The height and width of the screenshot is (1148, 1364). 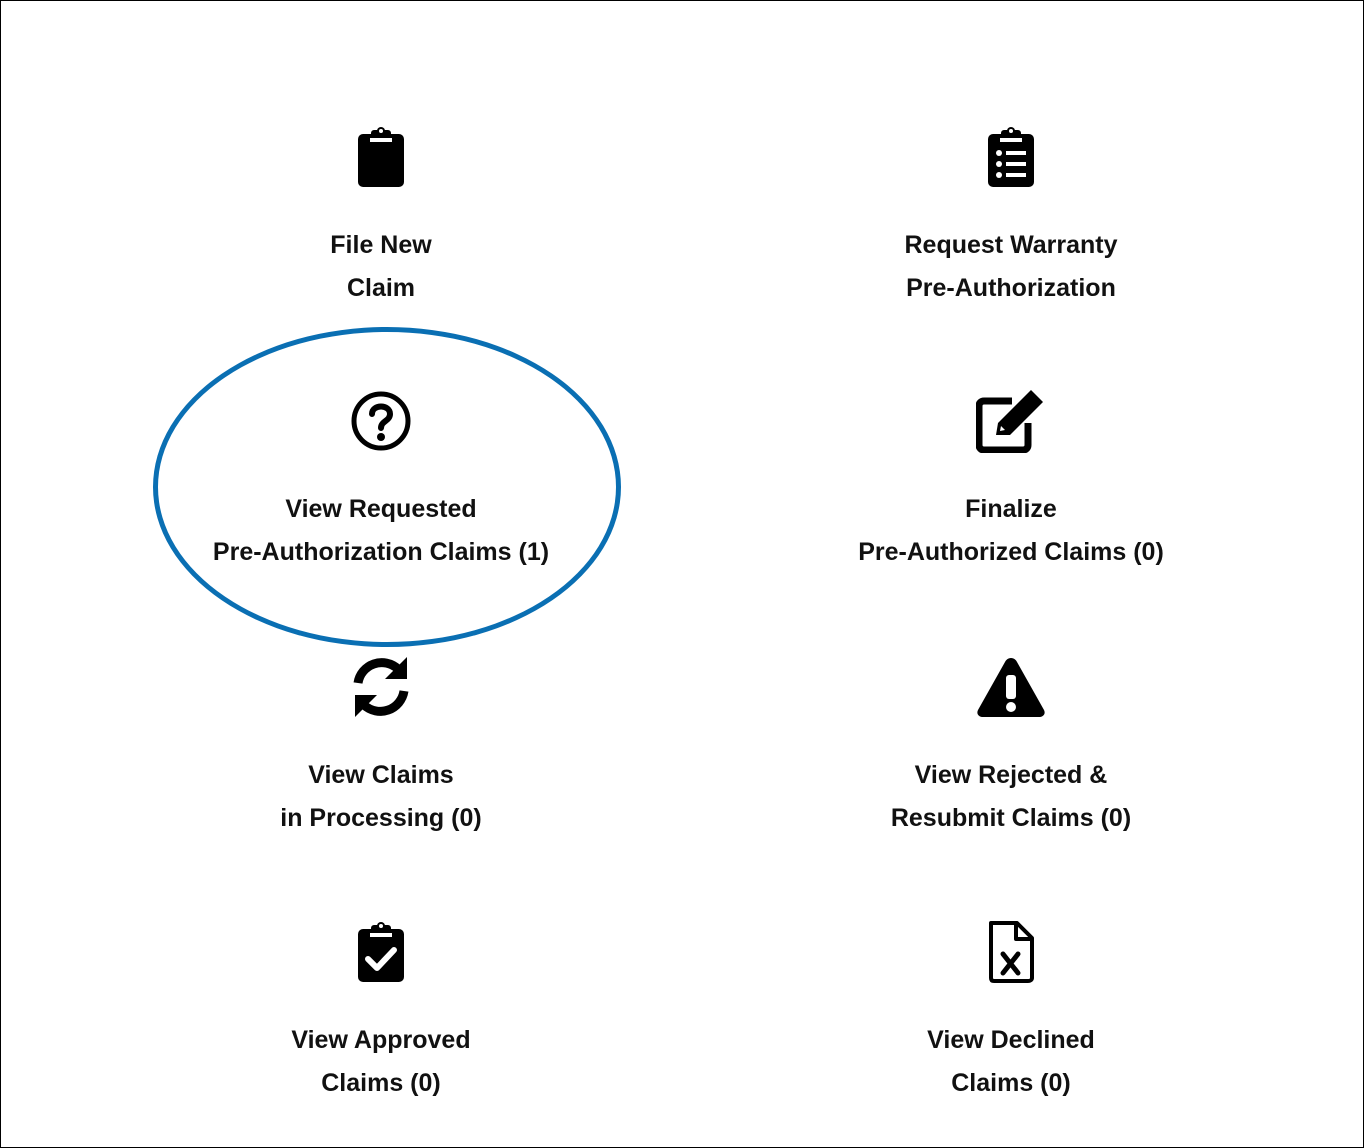 I want to click on file-new-claim-button: File New Claim, so click(x=381, y=216).